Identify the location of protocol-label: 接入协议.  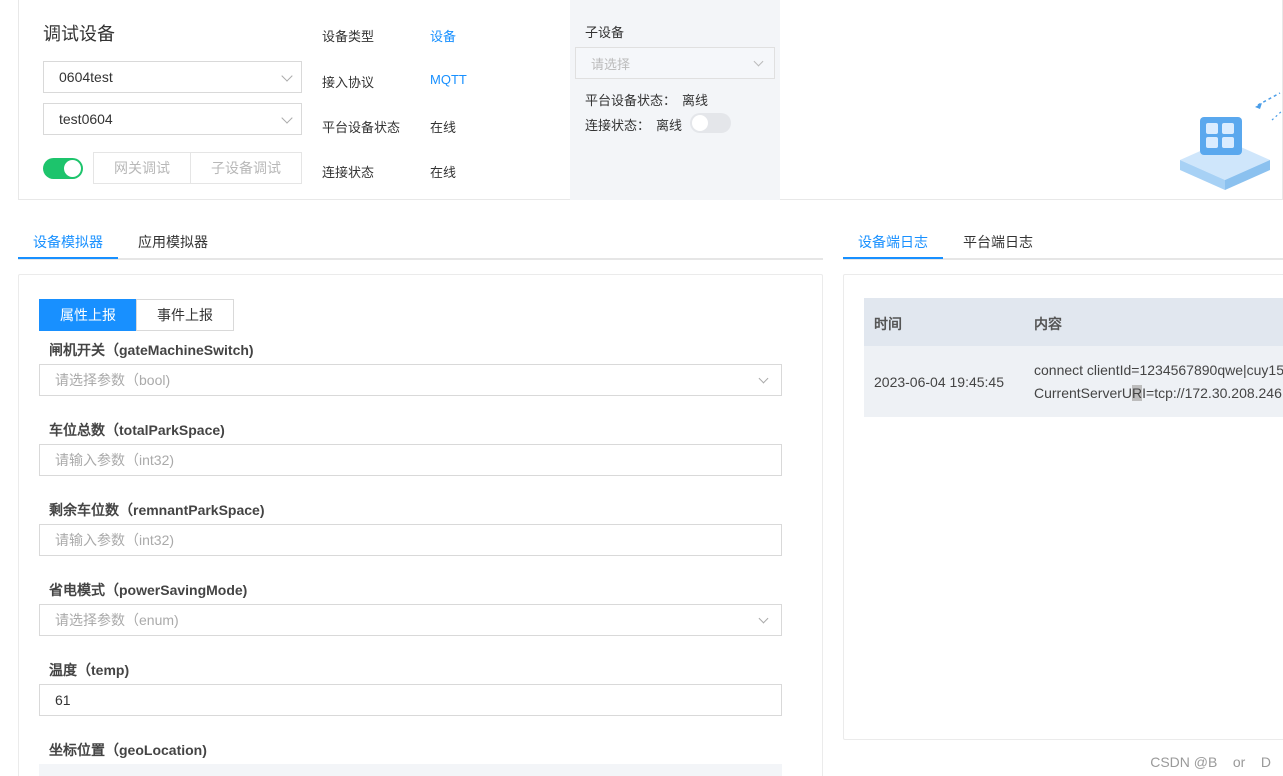
(348, 82).